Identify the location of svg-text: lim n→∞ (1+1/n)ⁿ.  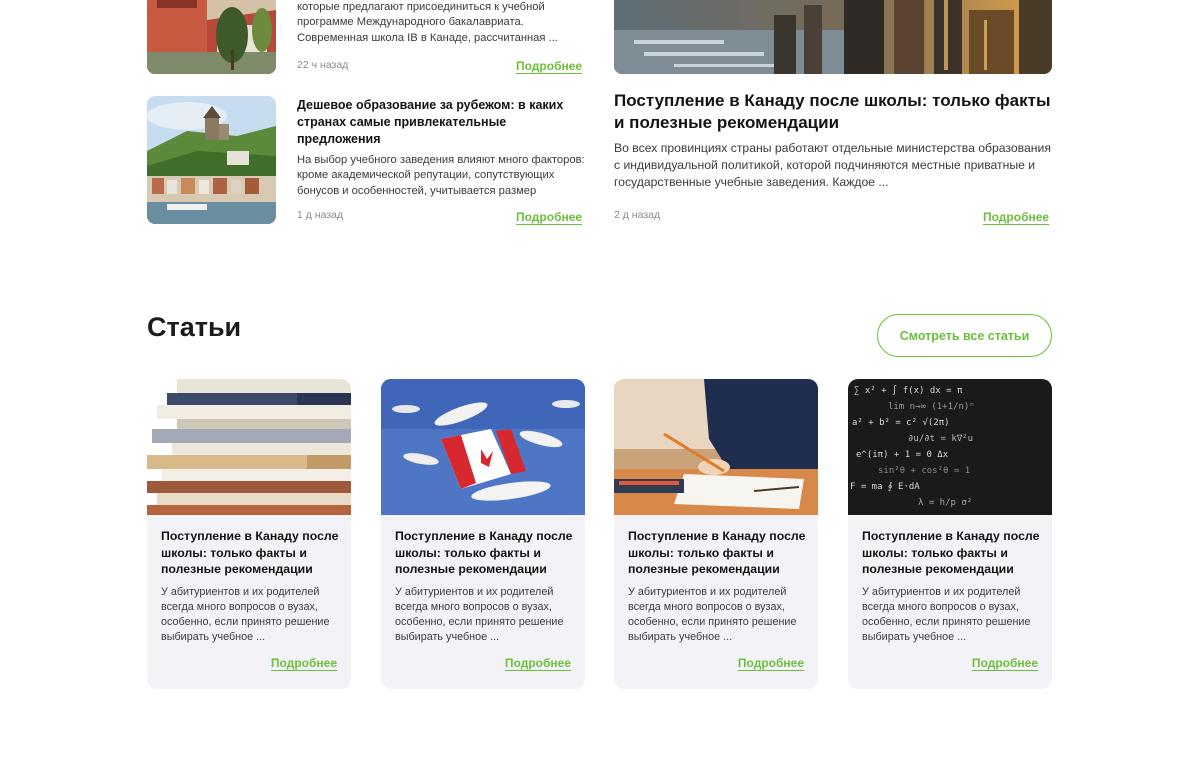
(931, 407).